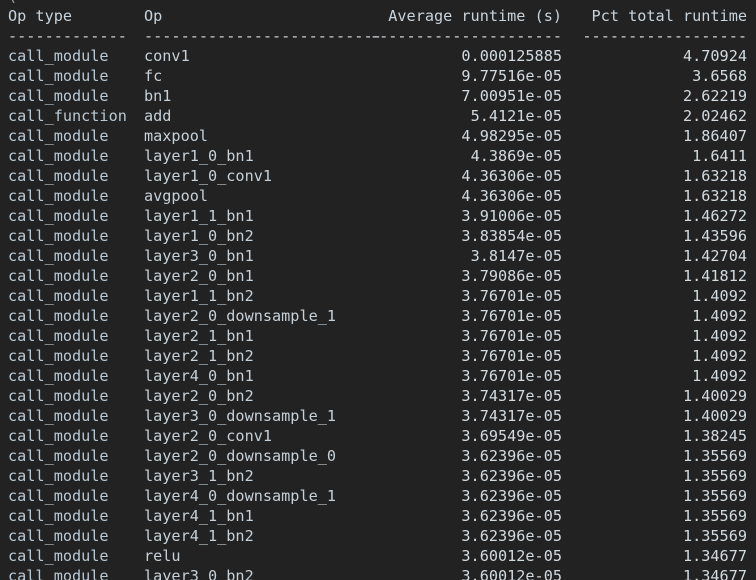 The image size is (756, 580). Describe the element at coordinates (714, 116) in the screenshot. I see `cell-pct-total-runtime: 2.02462` at that location.